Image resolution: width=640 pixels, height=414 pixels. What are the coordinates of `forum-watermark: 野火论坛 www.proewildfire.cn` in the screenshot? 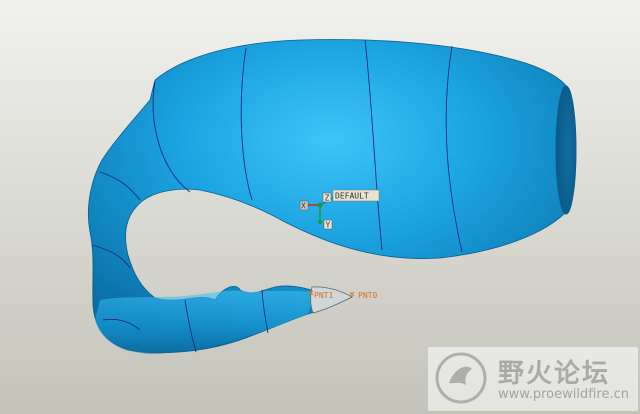 It's located at (533, 379).